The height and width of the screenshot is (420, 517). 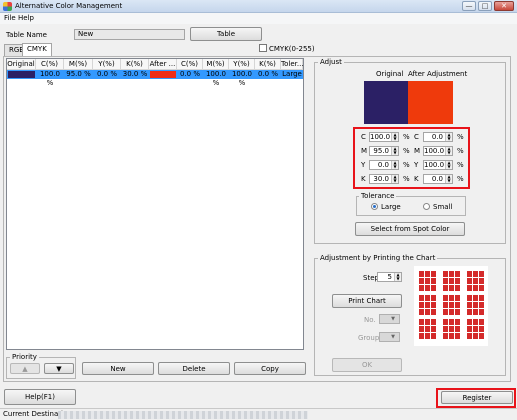 I want to click on table-name-field: New, so click(x=129, y=34).